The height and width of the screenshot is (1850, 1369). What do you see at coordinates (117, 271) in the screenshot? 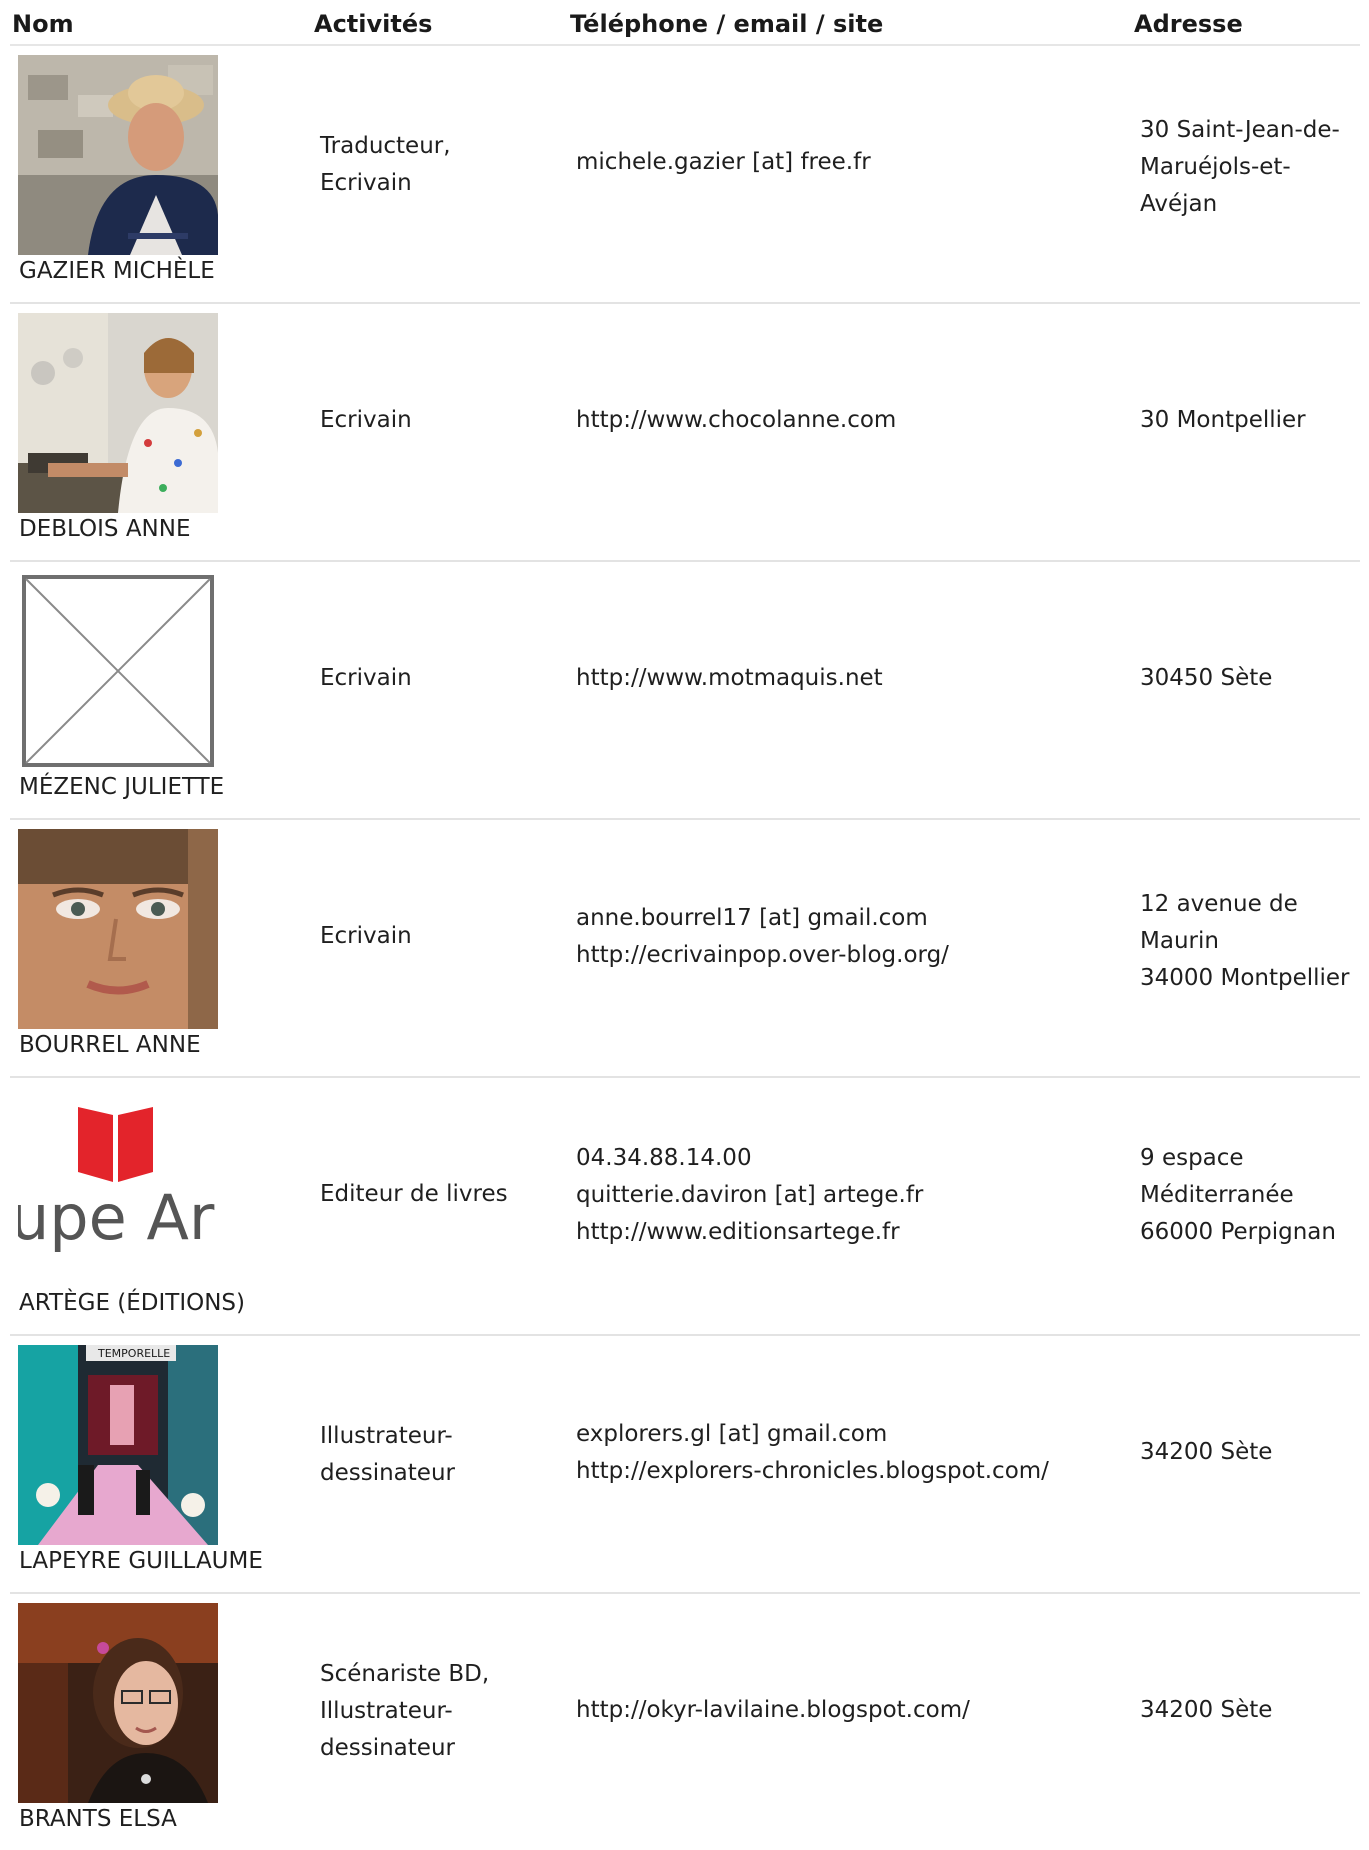
I see `person-name: GAZIER MICHÈLE` at bounding box center [117, 271].